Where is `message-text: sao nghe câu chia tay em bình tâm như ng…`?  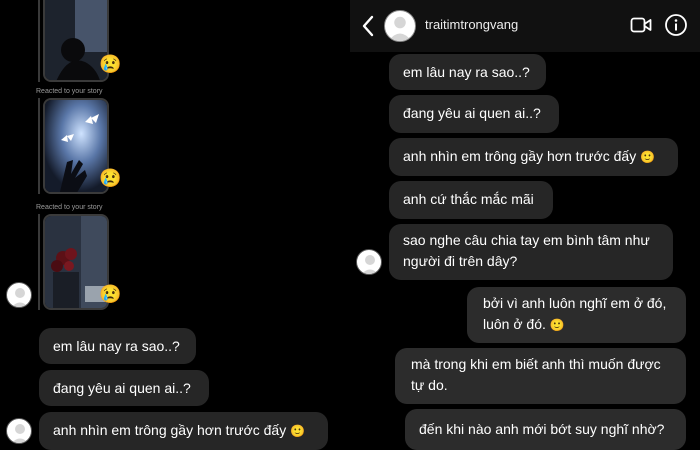
message-text: sao nghe câu chia tay em bình tâm như ng… is located at coordinates (526, 250).